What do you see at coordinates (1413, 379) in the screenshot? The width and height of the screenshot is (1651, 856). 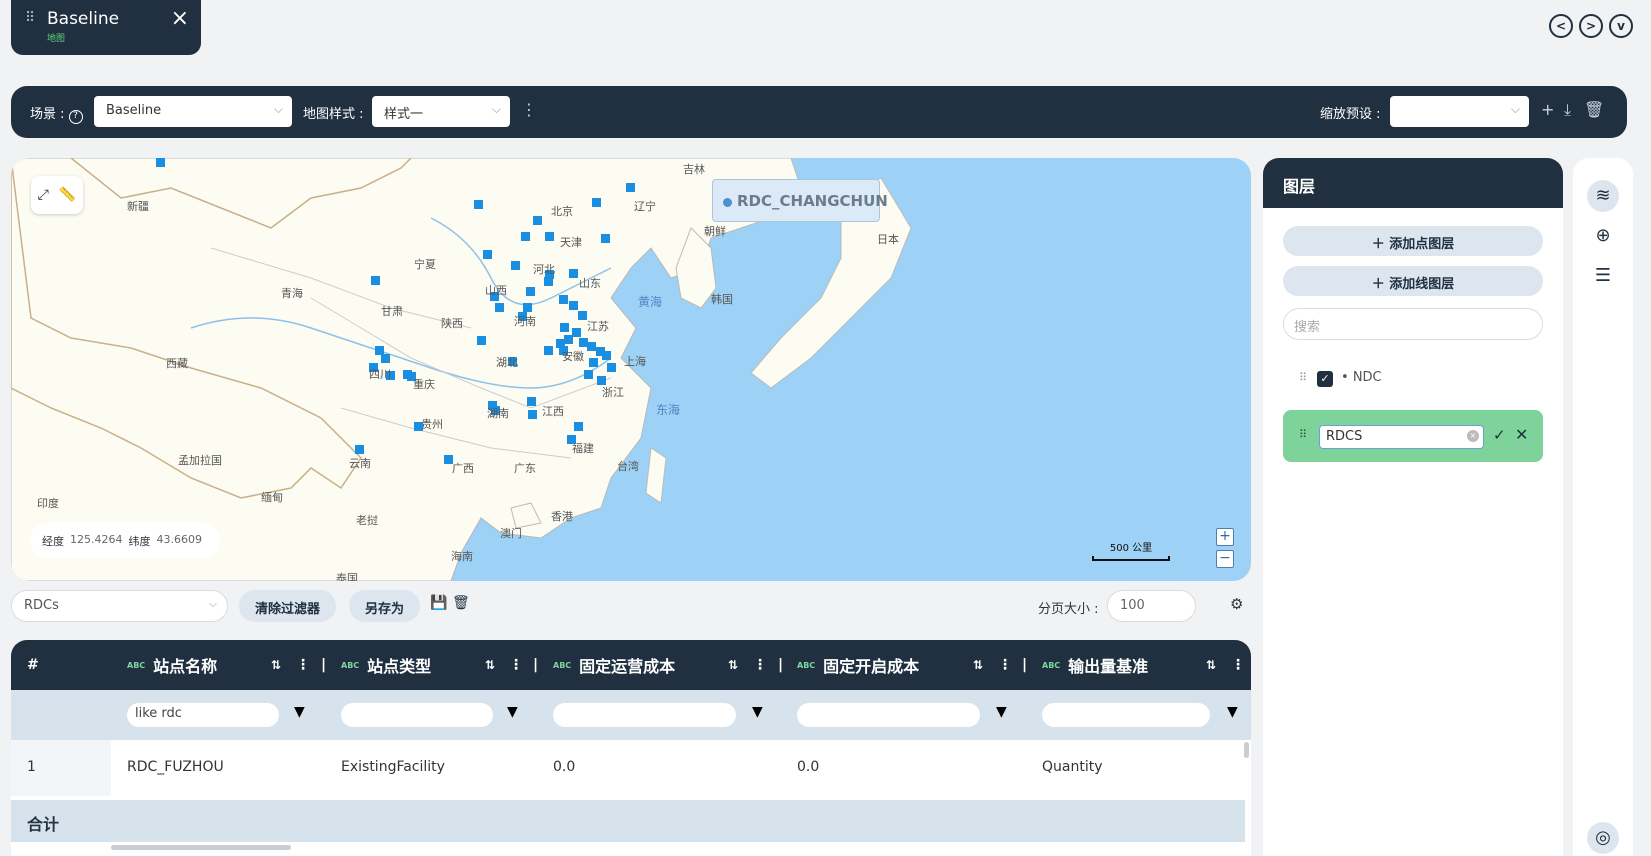 I see `layer-item: ⠿ ✓ • NDC` at bounding box center [1413, 379].